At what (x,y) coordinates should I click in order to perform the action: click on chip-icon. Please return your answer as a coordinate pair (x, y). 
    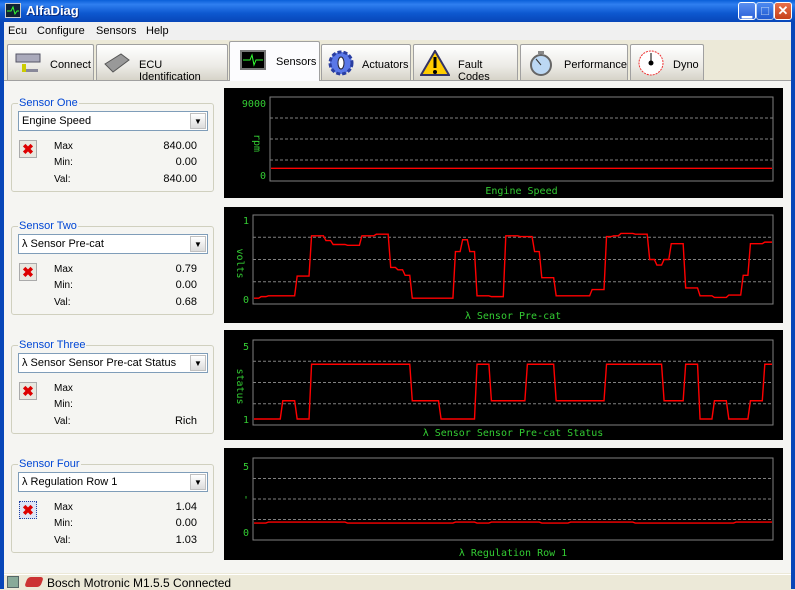
    Looking at the image, I should click on (117, 63).